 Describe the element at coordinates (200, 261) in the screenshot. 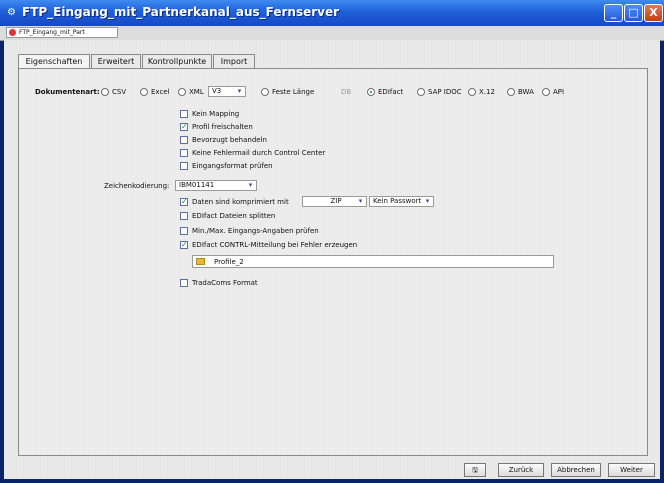

I see `folder-icon` at that location.